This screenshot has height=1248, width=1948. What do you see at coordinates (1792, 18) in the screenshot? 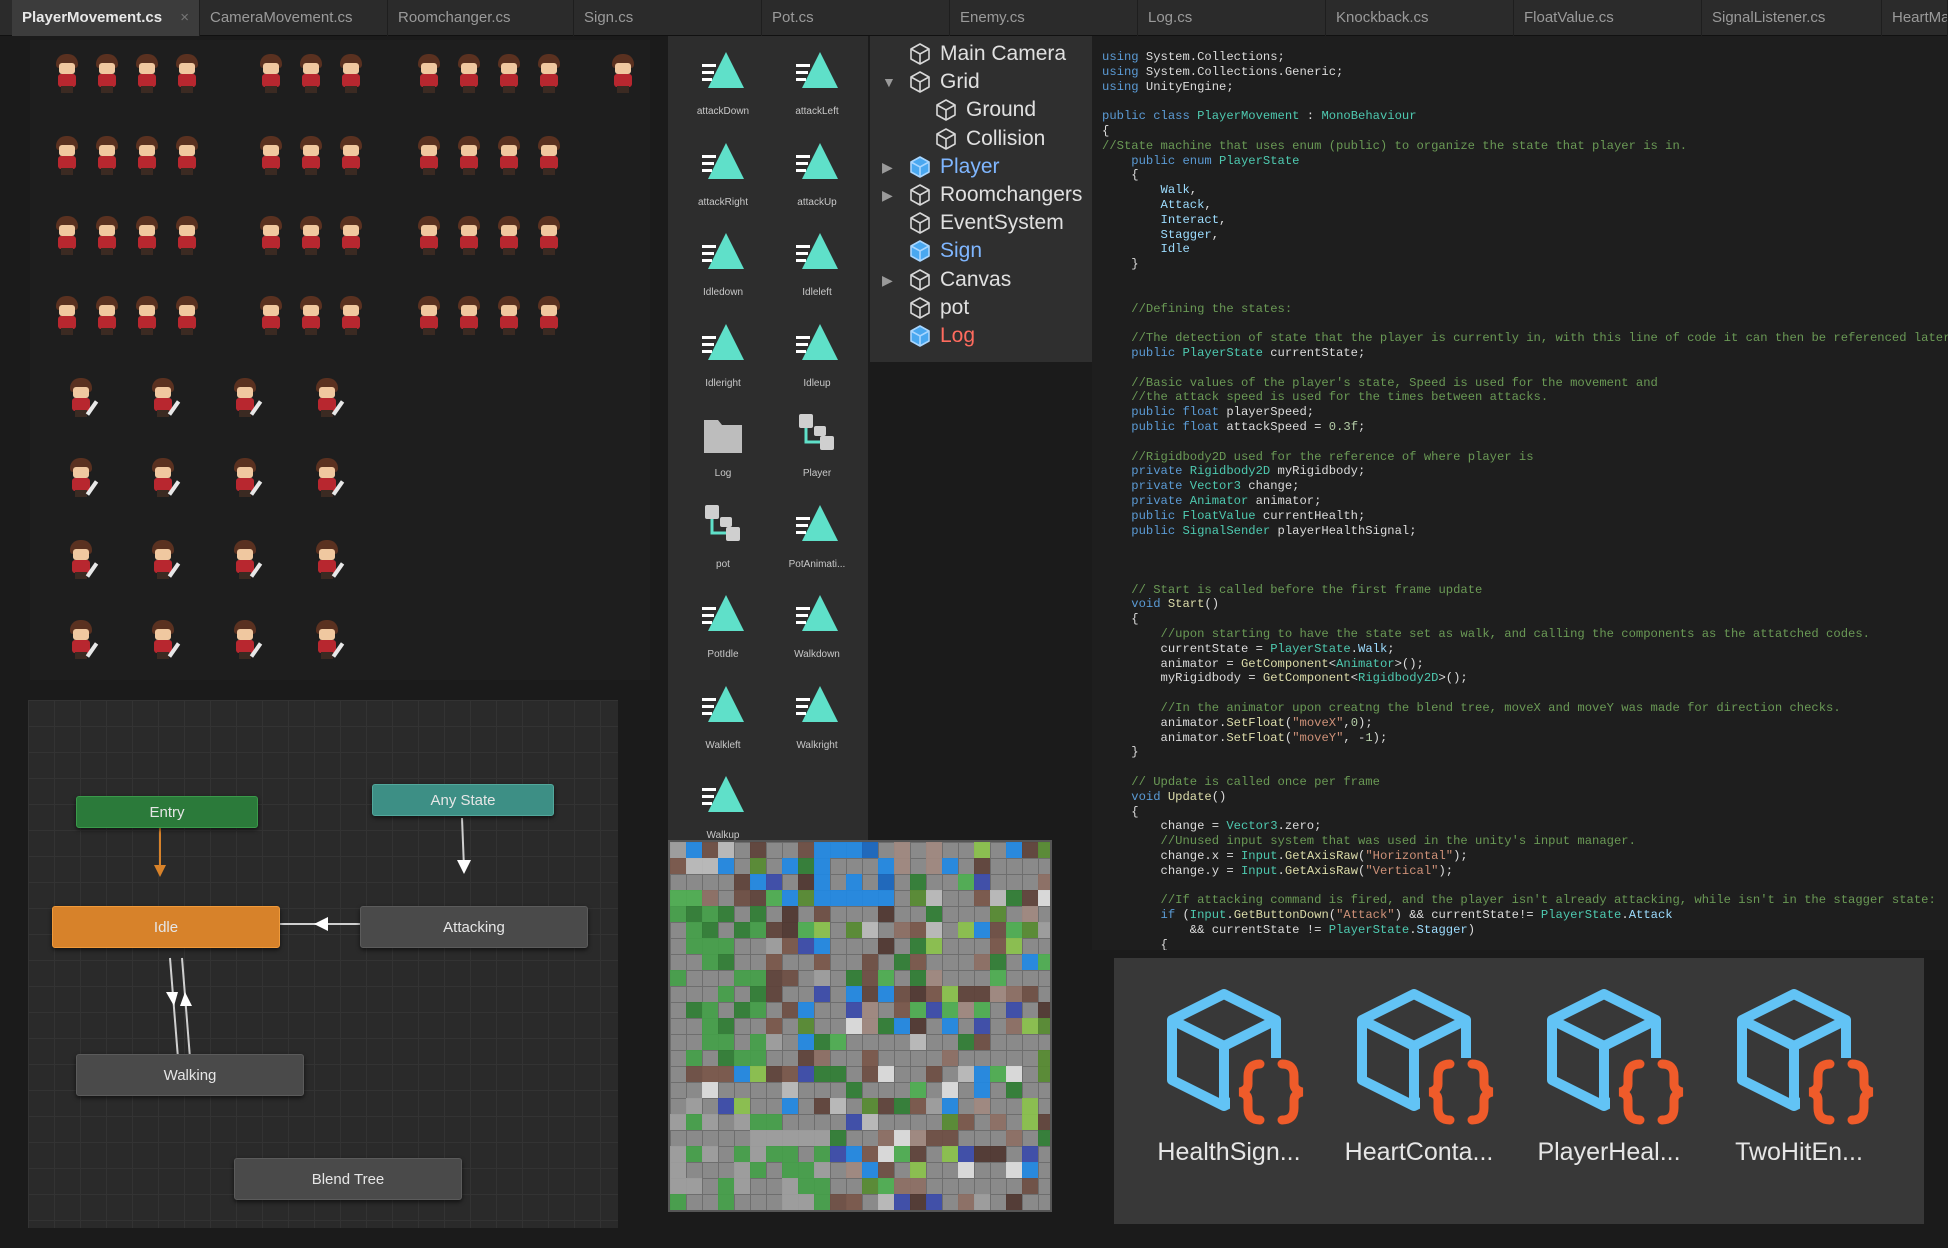
I see `tab-signallistener-cs: SignalListener.cs` at bounding box center [1792, 18].